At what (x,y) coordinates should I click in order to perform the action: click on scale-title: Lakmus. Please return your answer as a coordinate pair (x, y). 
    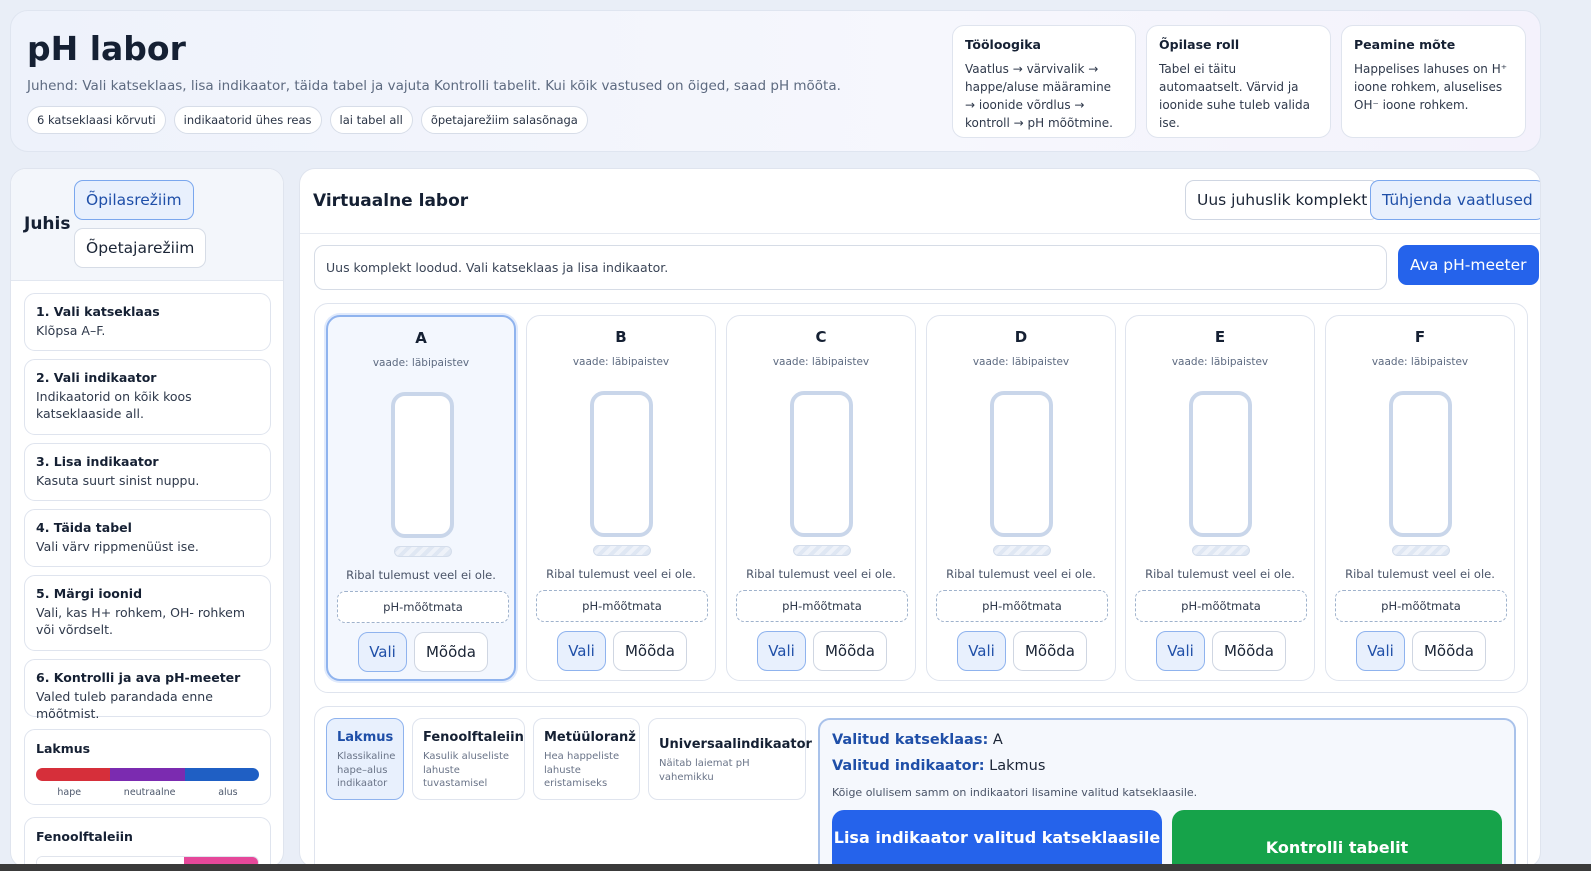
    Looking at the image, I should click on (63, 748).